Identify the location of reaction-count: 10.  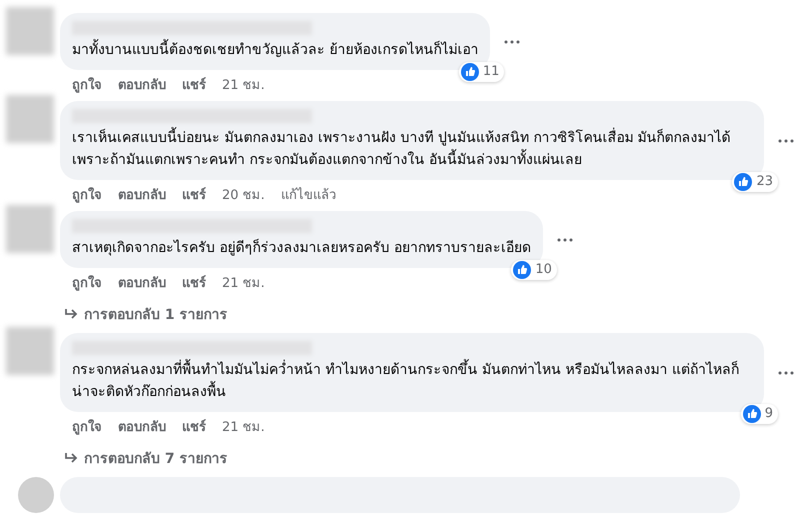
(534, 270).